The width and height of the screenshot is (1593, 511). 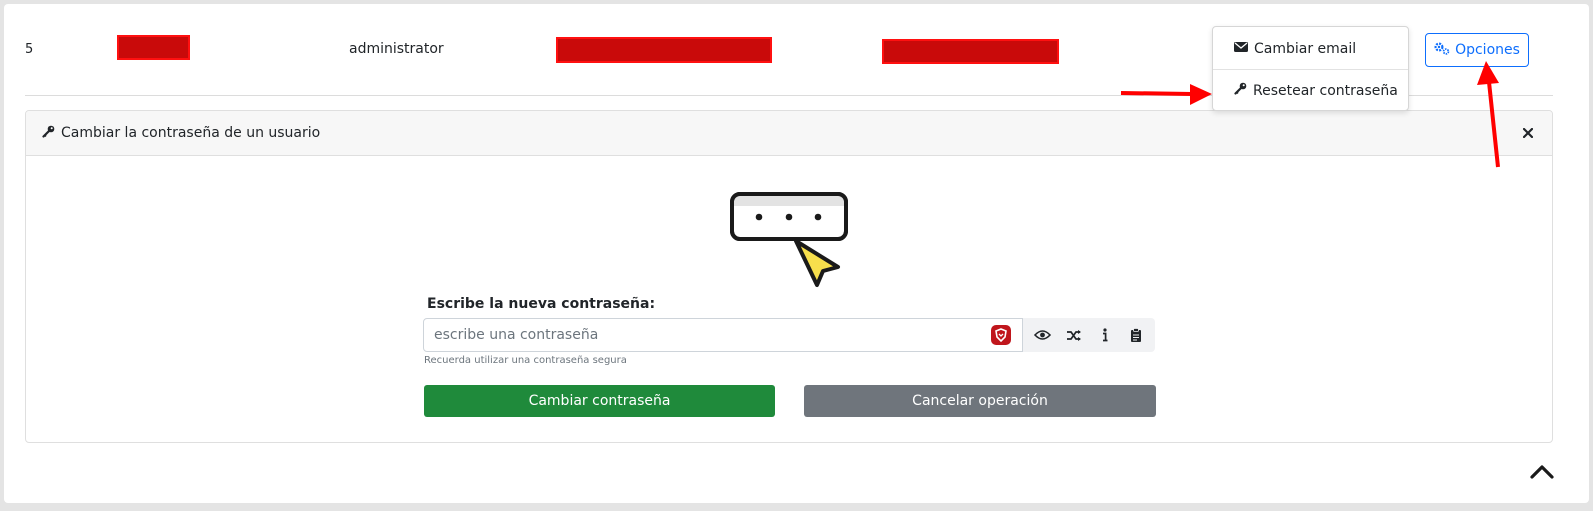 I want to click on redacted-username, so click(x=153, y=47).